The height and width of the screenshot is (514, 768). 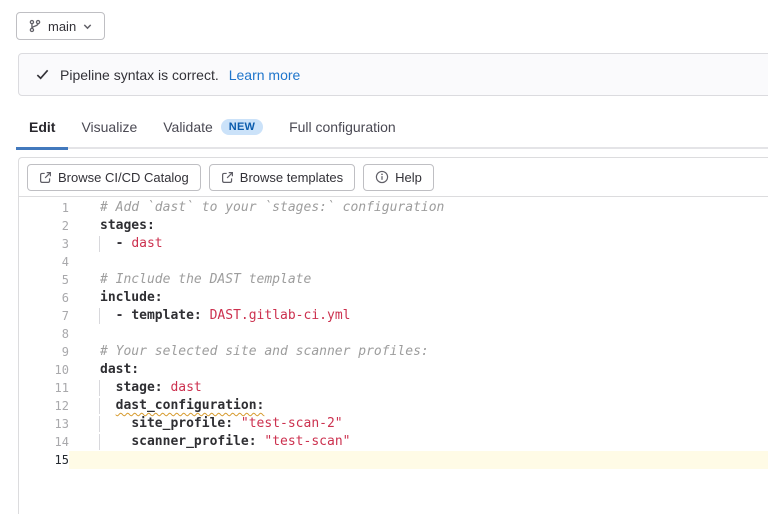 I want to click on browse-templates-button: Browse templates, so click(x=282, y=177).